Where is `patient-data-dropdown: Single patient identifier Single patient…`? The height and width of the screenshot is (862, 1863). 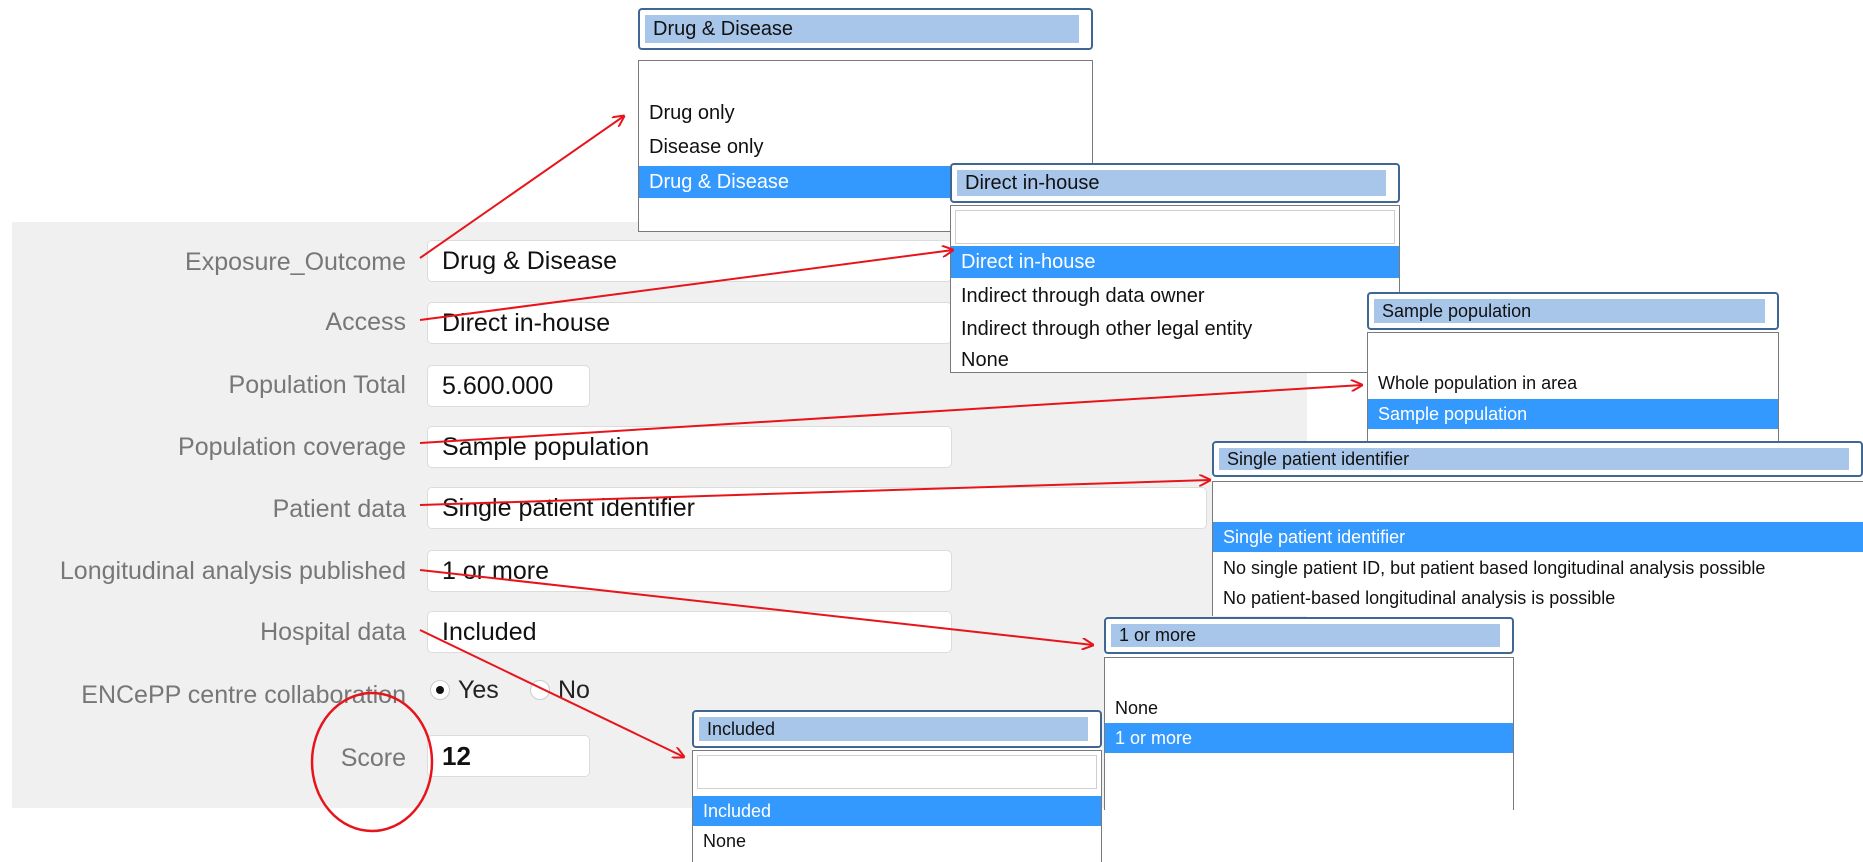 patient-data-dropdown: Single patient identifier Single patient… is located at coordinates (1537, 528).